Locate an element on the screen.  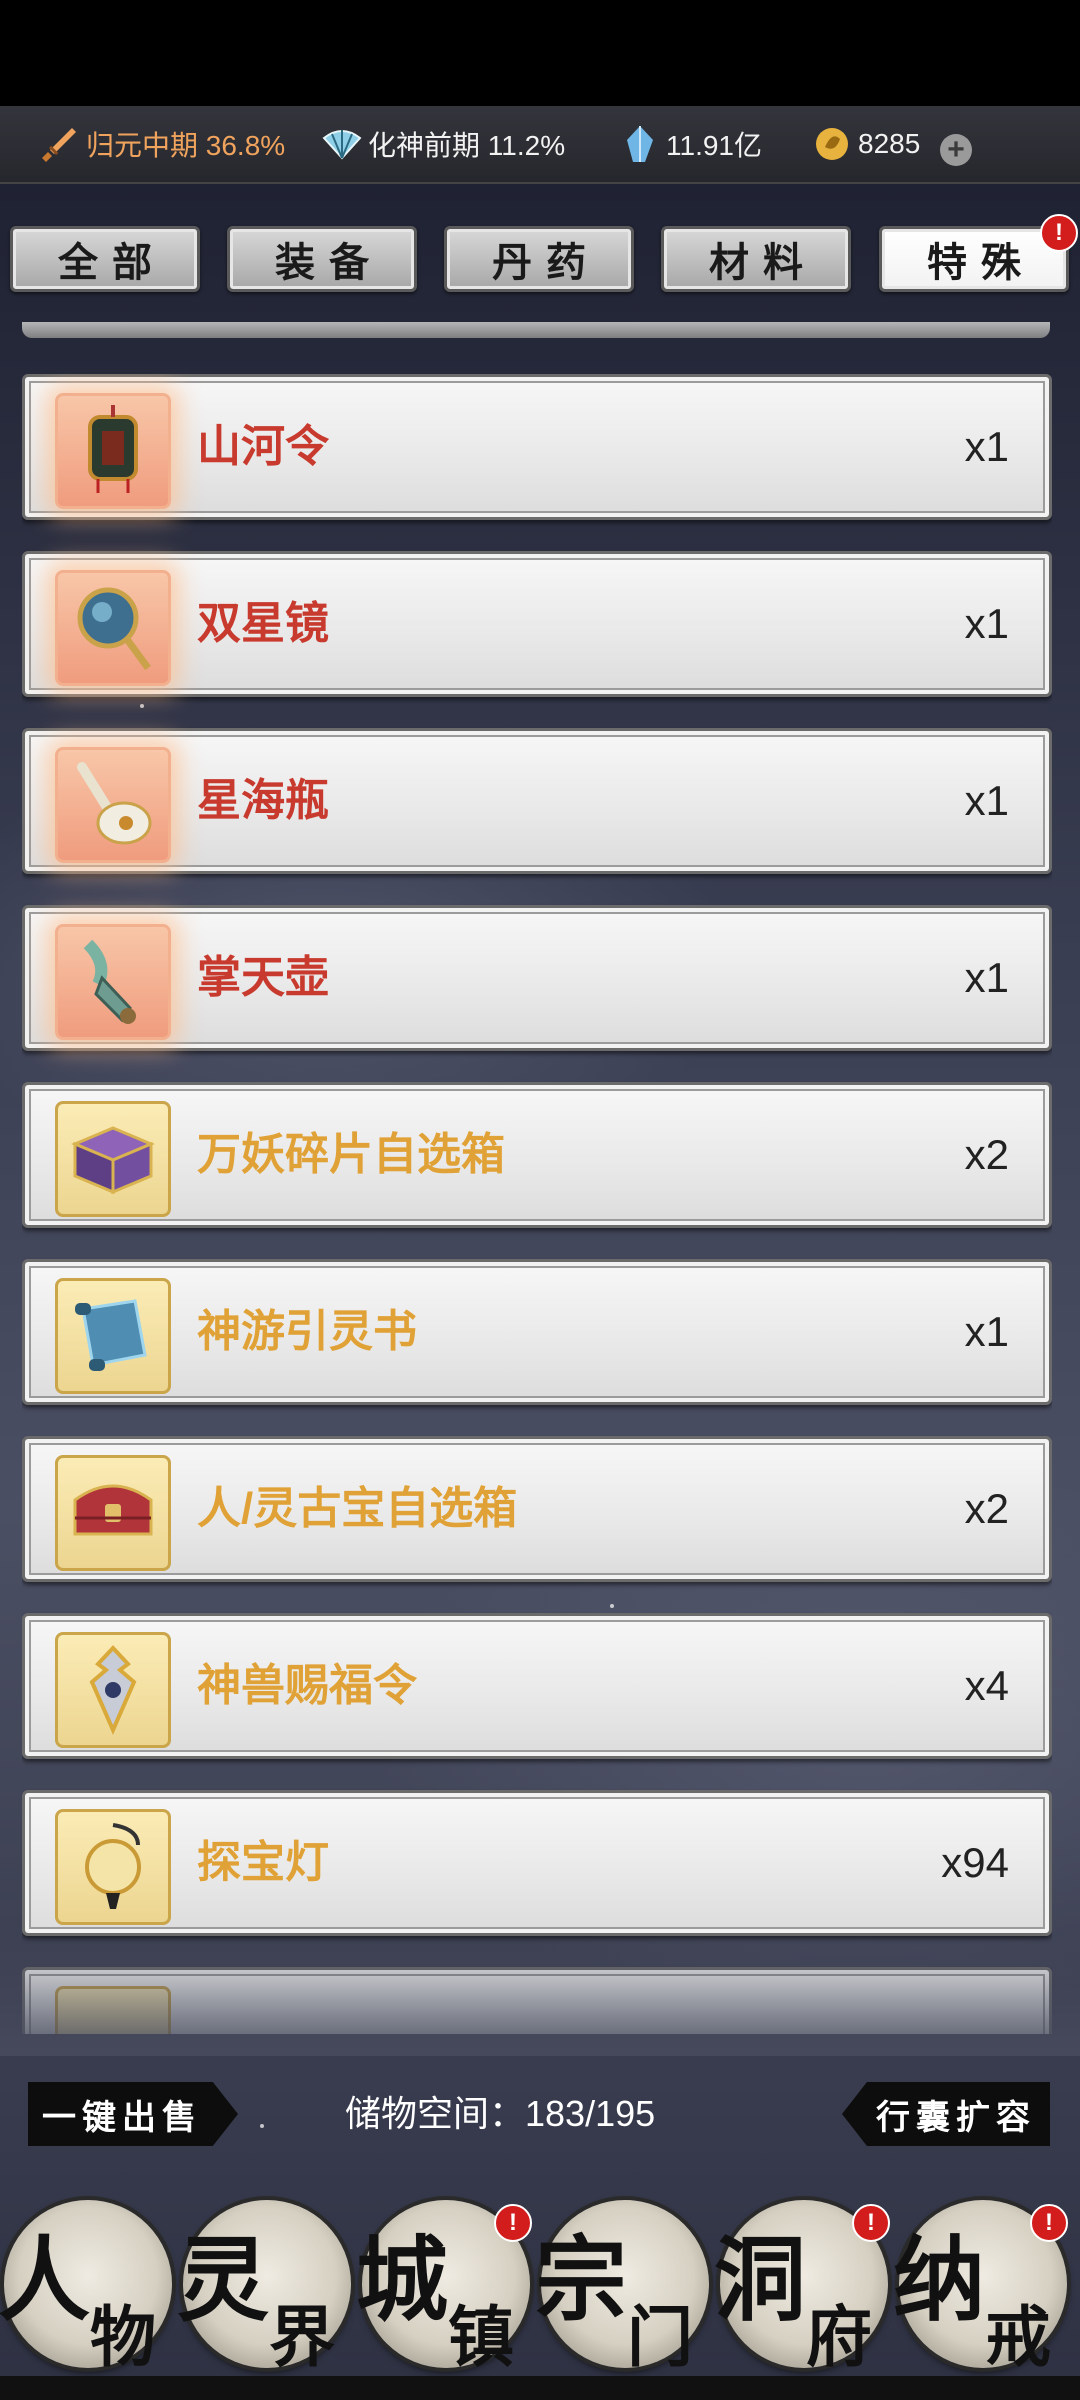
top-black-bar is located at coordinates (540, 53).